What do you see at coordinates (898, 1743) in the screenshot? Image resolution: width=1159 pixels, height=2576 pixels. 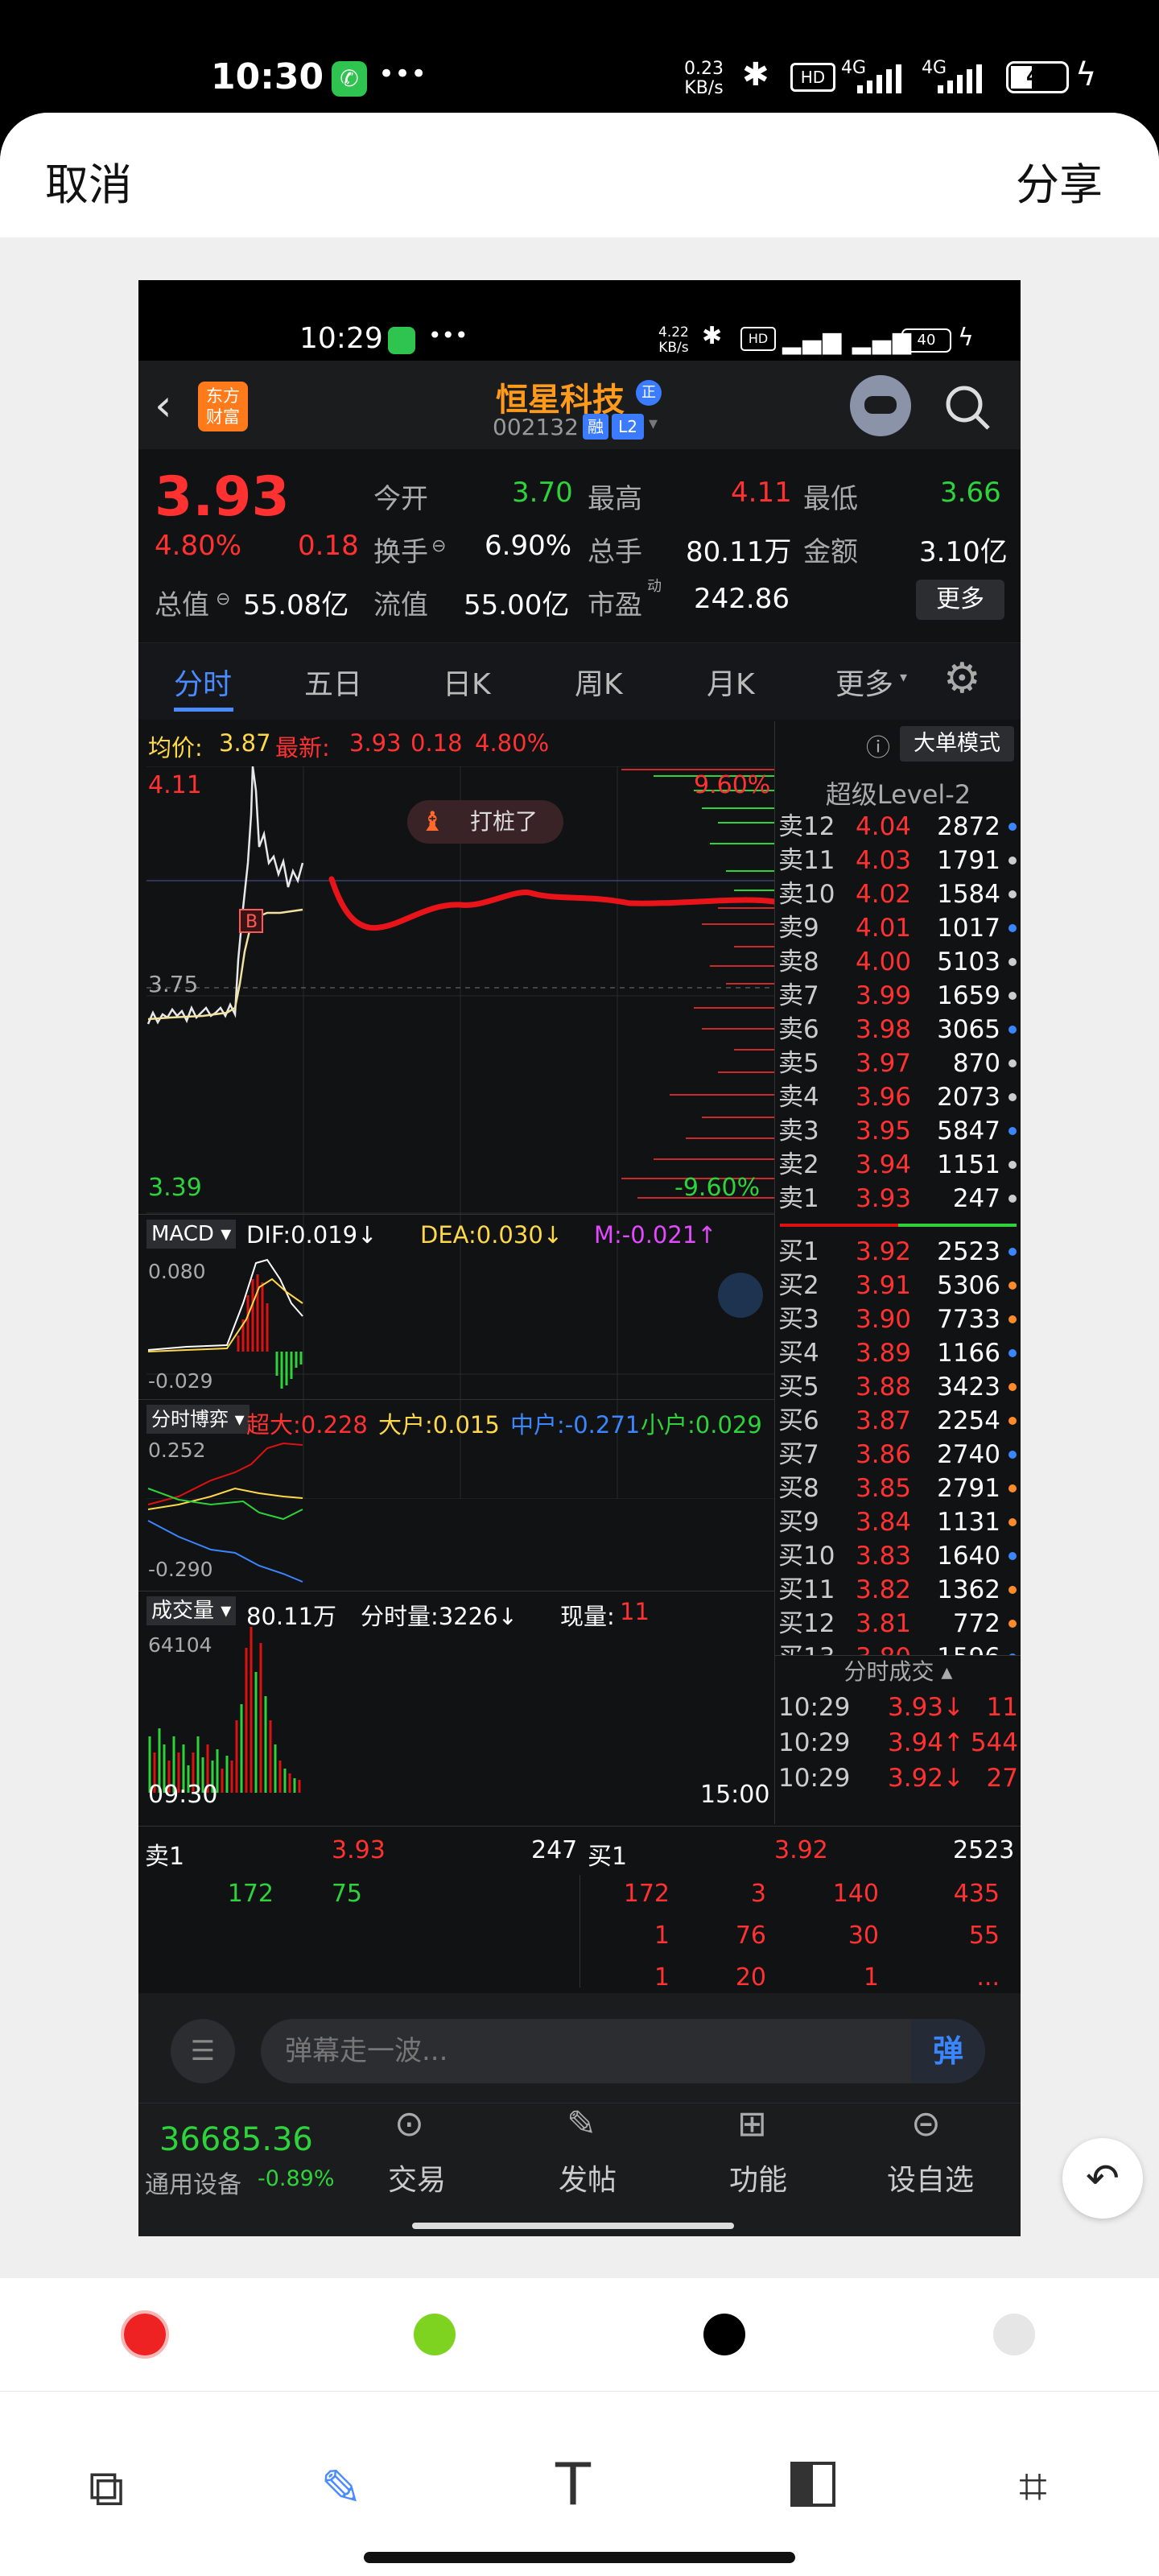 I see `trade-row: 10:29 3.94↑ 544` at bounding box center [898, 1743].